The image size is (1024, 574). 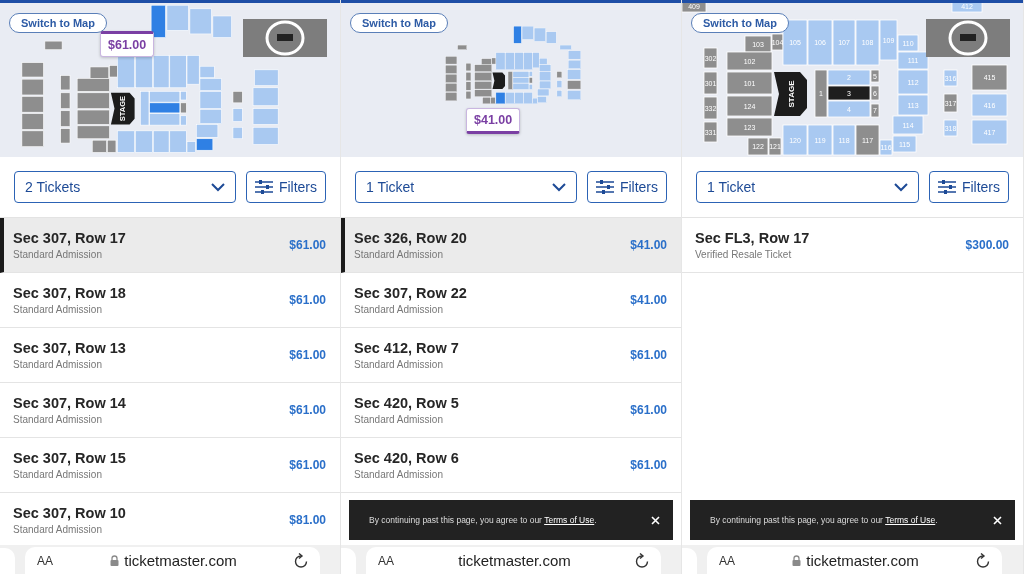 What do you see at coordinates (483, 520) in the screenshot?
I see `consent-text: By continuing past this page, you agree to our Terms of Use.` at bounding box center [483, 520].